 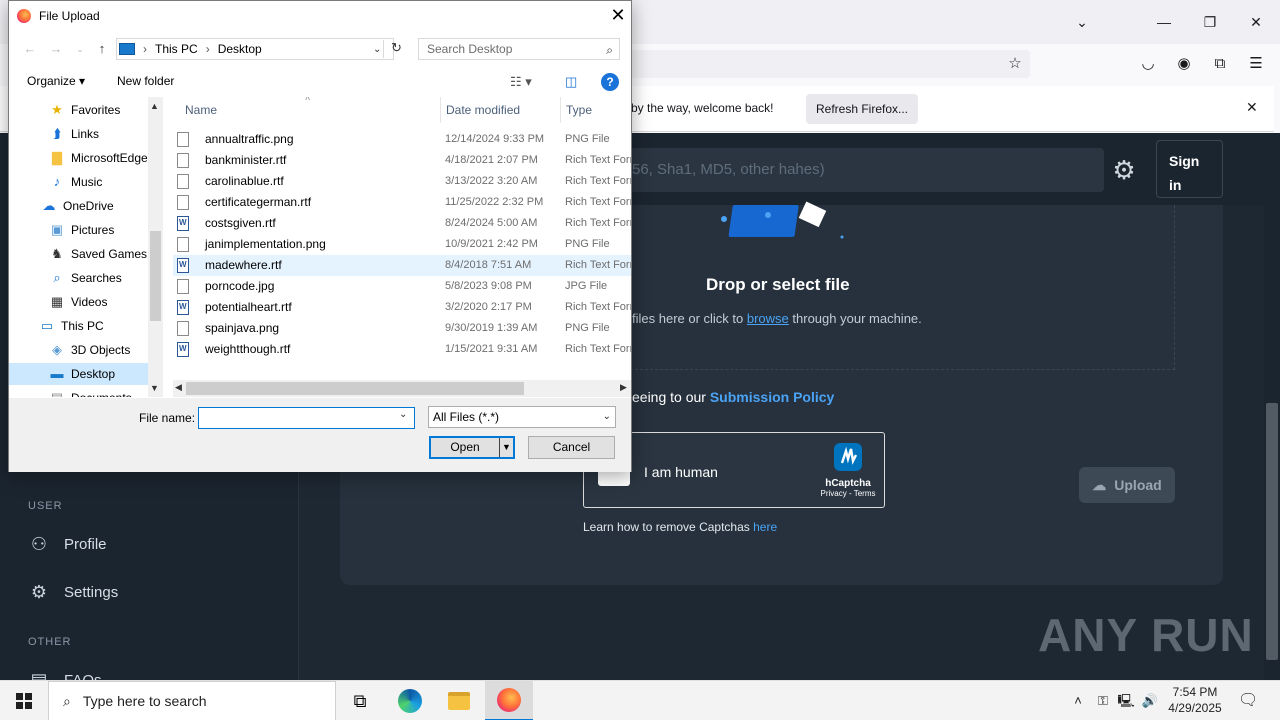 I want to click on up-arrow-icon: ↑, so click(x=102, y=49).